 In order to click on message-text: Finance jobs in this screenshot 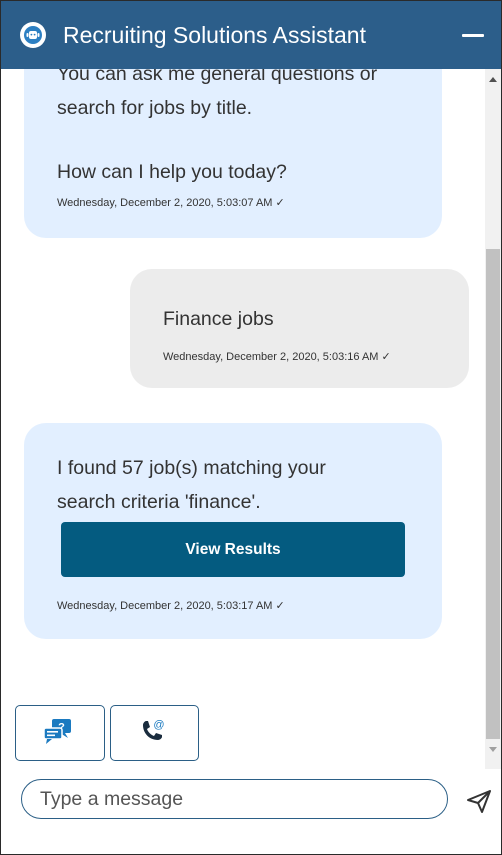, I will do `click(218, 319)`.